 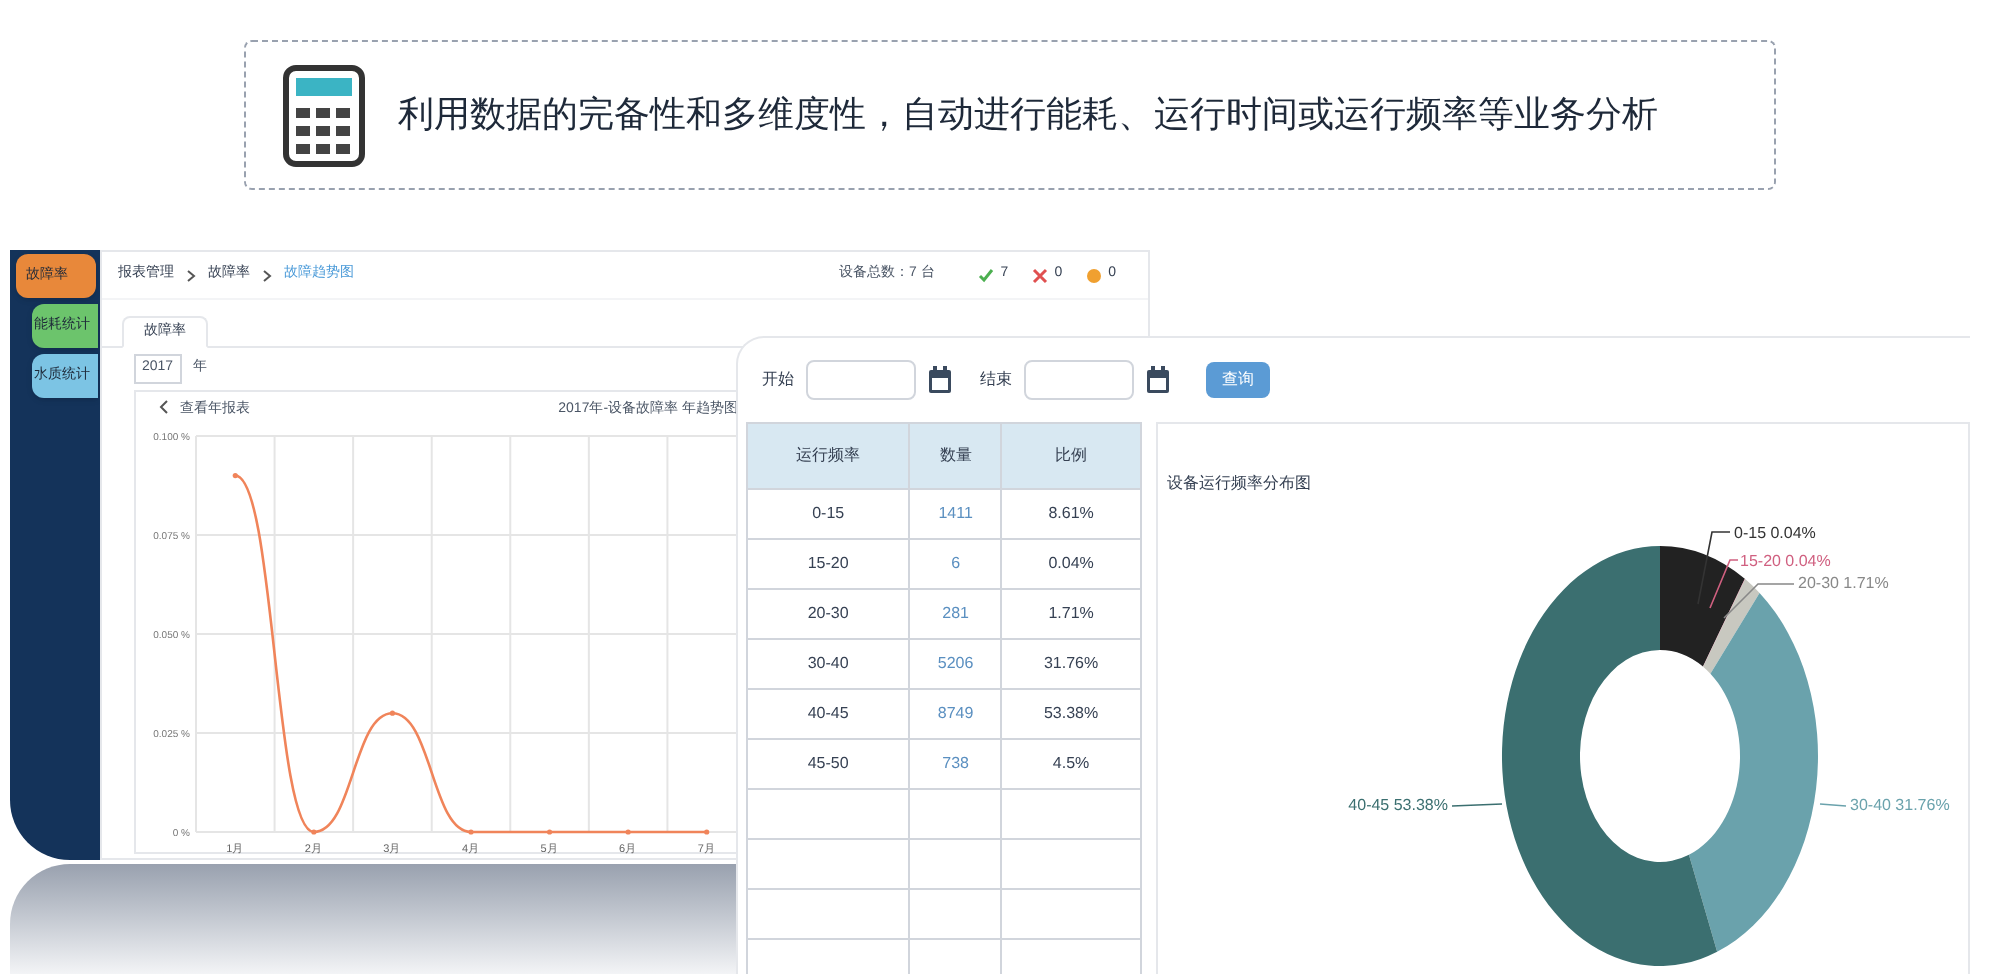 What do you see at coordinates (163, 406) in the screenshot?
I see `back-chevron-icon` at bounding box center [163, 406].